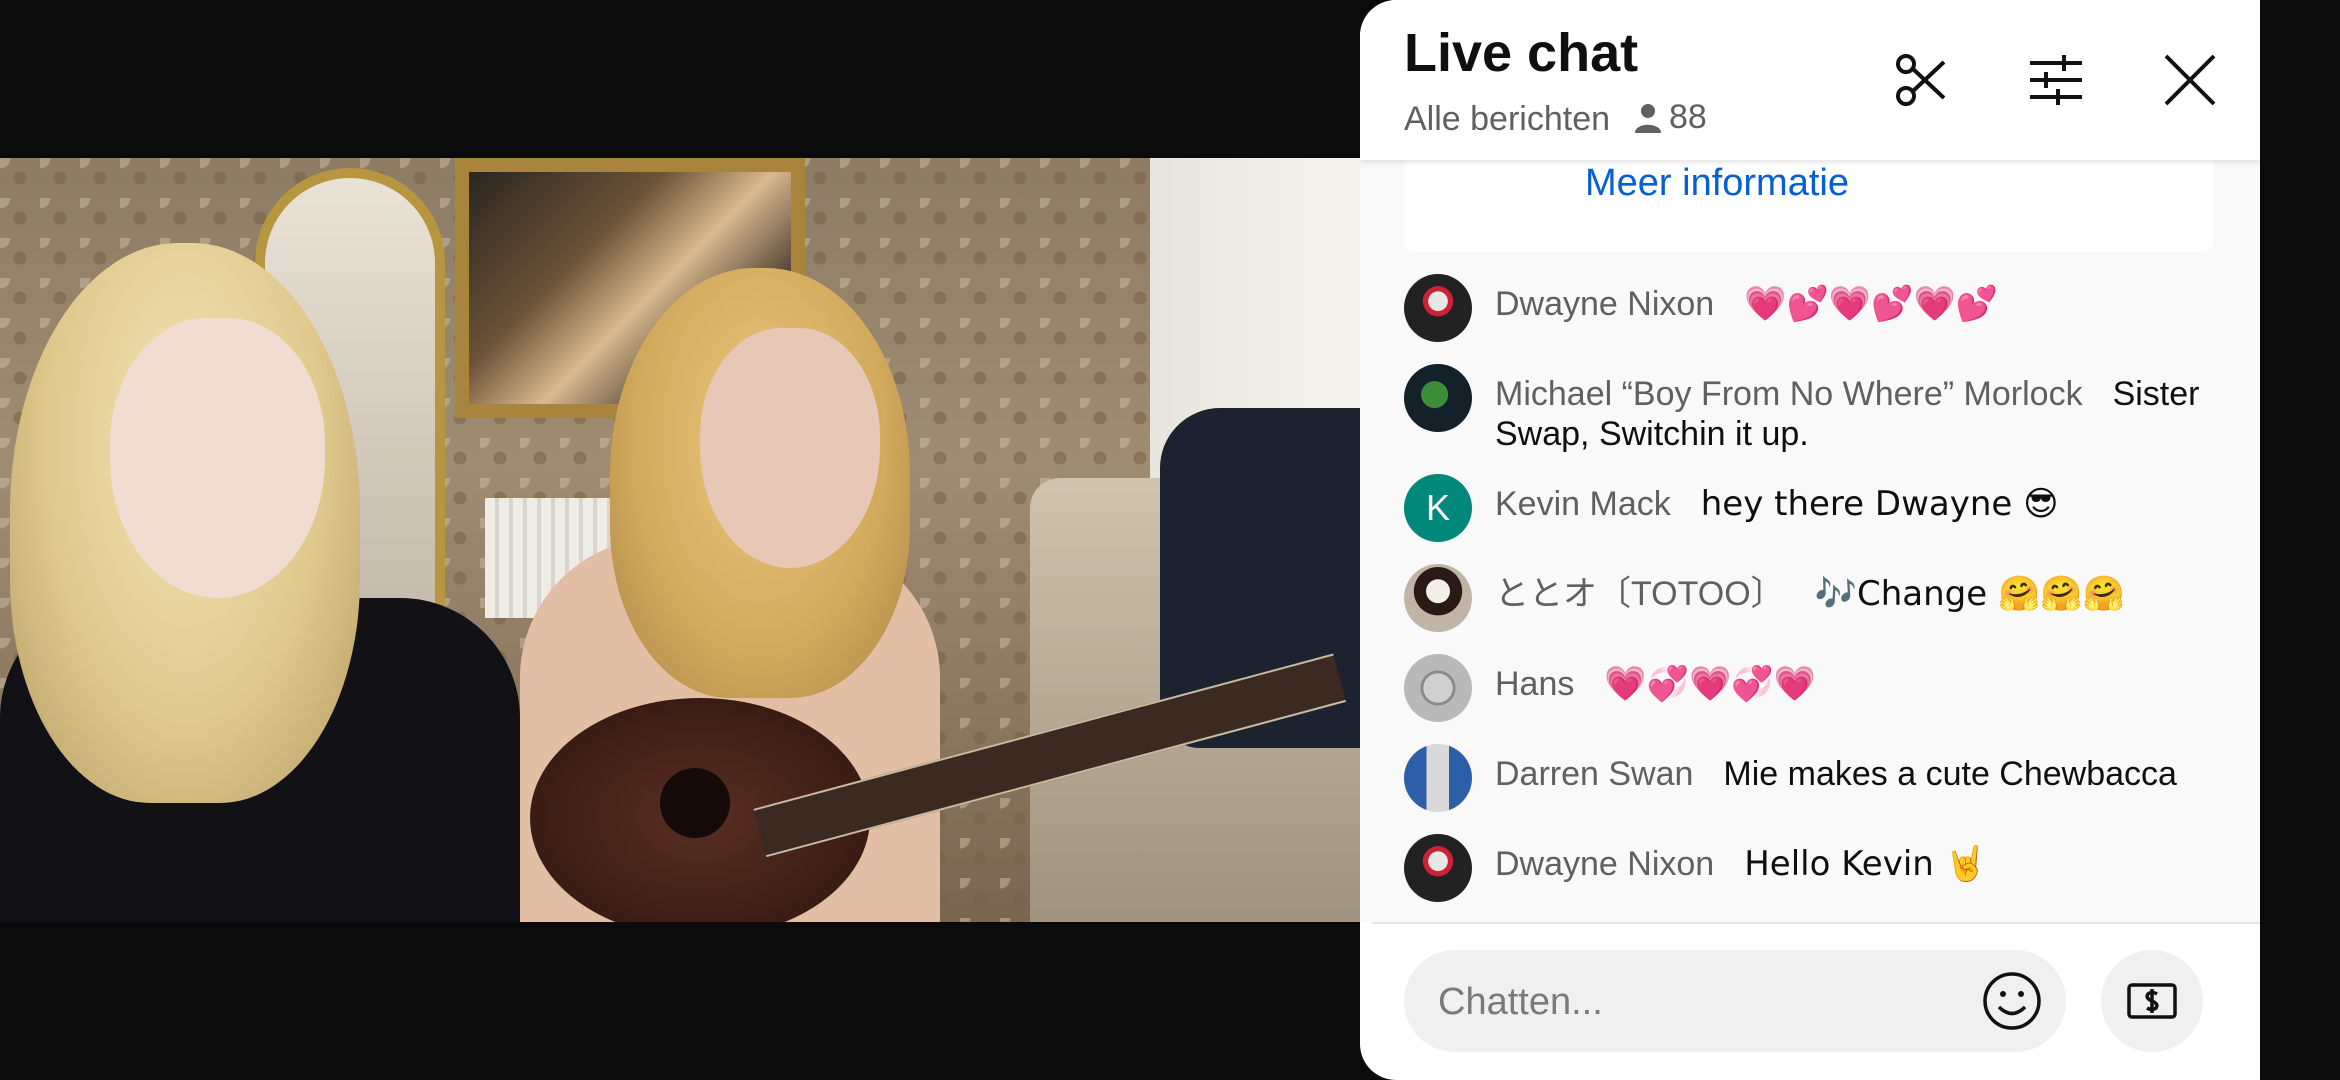 The width and height of the screenshot is (2340, 1080). What do you see at coordinates (1969, 594) in the screenshot?
I see `message-text: 🎶Change 🤗🤗🤗` at bounding box center [1969, 594].